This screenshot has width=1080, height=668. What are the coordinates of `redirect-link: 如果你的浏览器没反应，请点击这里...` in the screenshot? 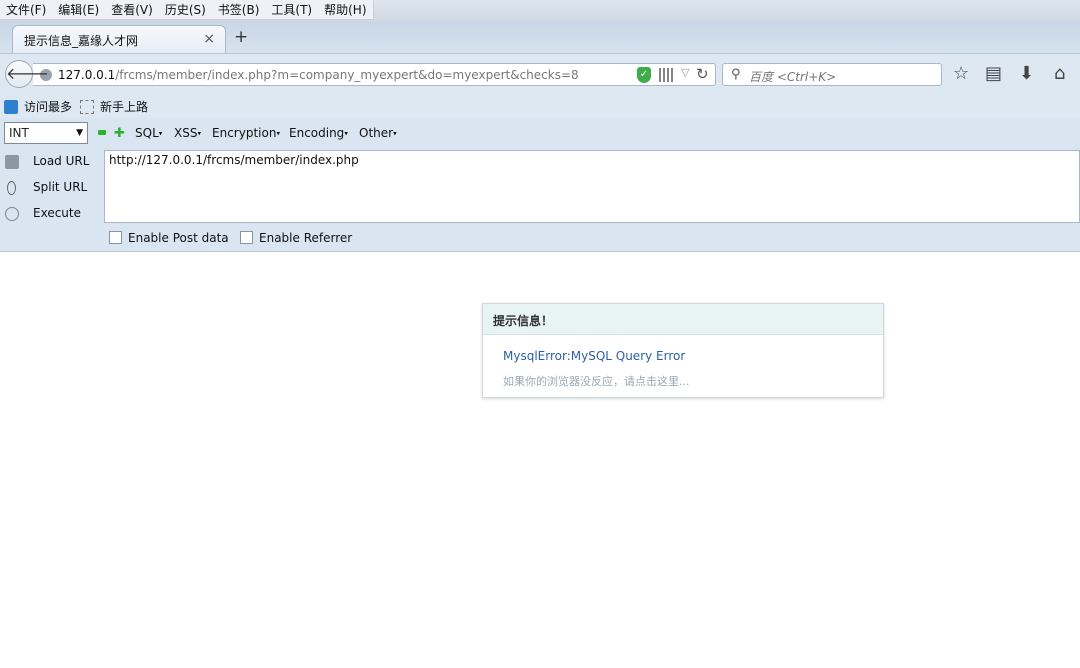 It's located at (596, 381).